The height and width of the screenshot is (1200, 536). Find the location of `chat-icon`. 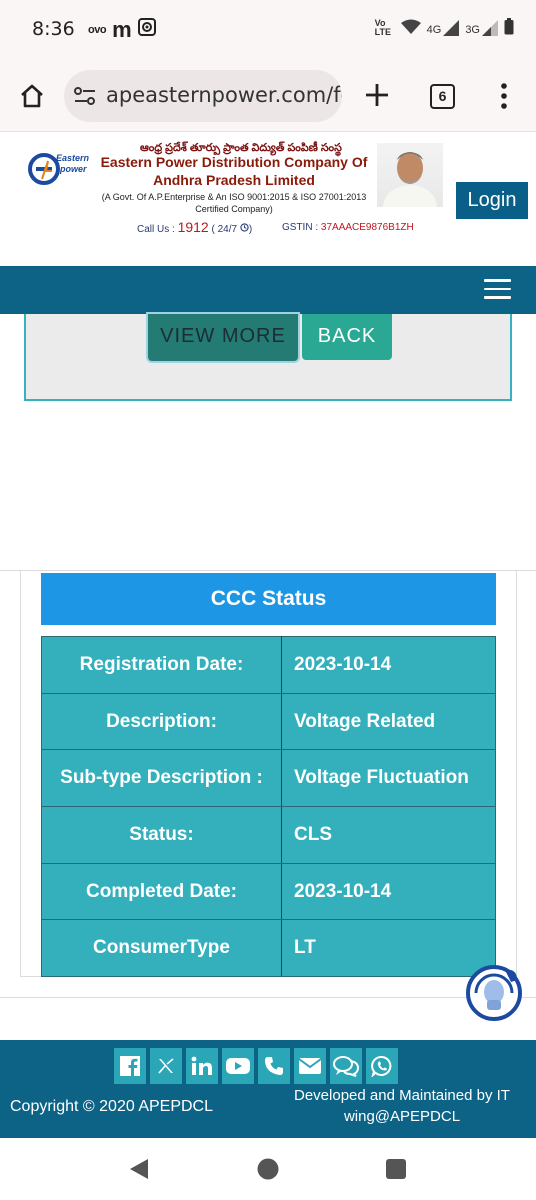

chat-icon is located at coordinates (346, 1066).